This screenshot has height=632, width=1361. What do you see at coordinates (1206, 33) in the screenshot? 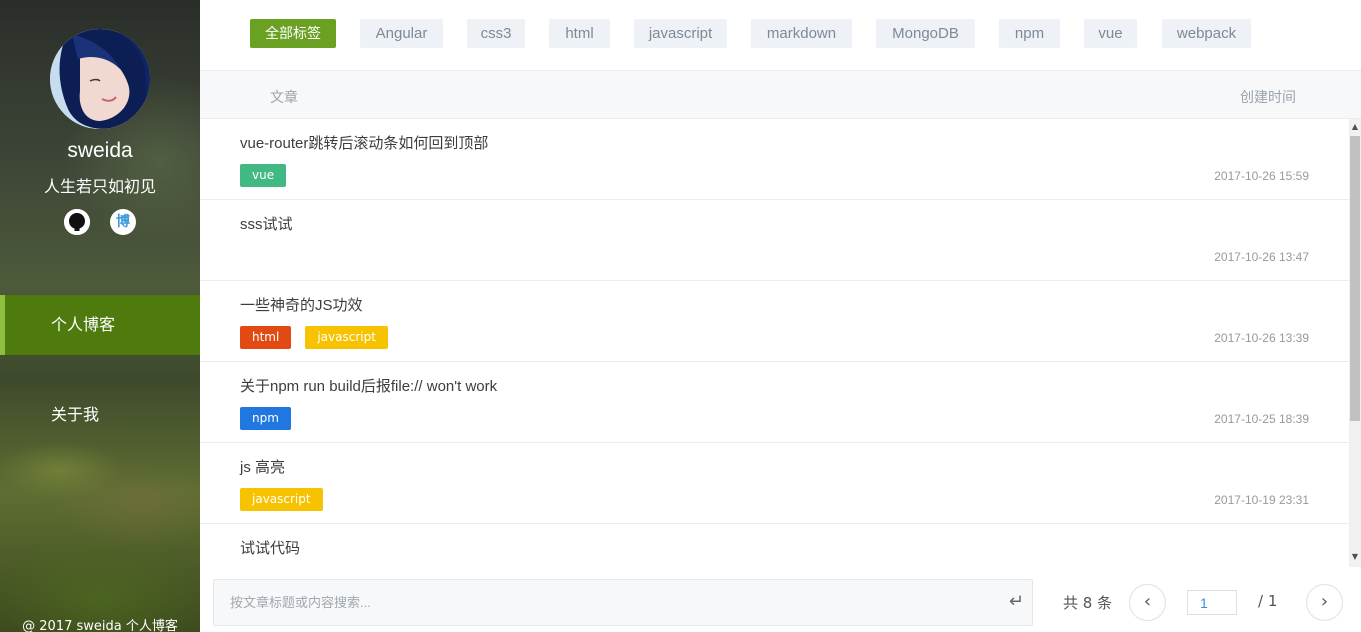
I see `tag-filter-webpack: webpack` at bounding box center [1206, 33].